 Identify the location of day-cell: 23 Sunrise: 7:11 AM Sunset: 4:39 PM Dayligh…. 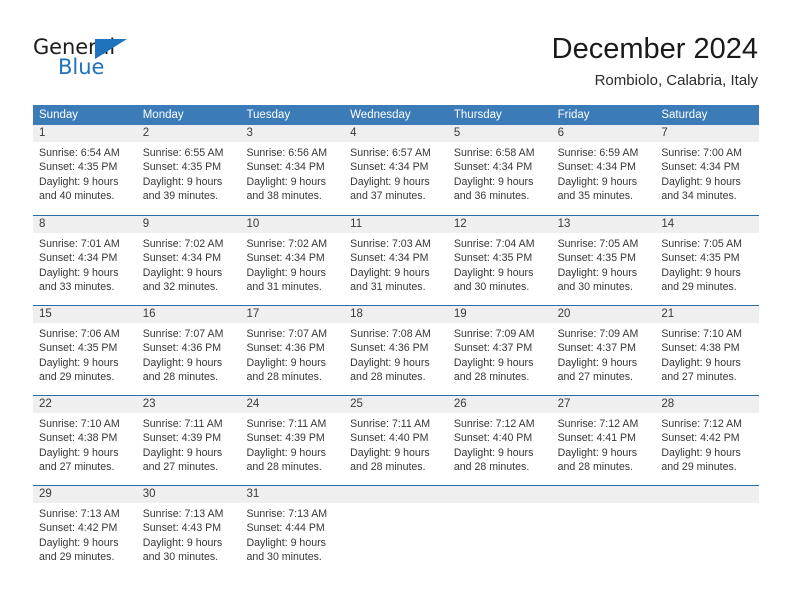
(188, 440).